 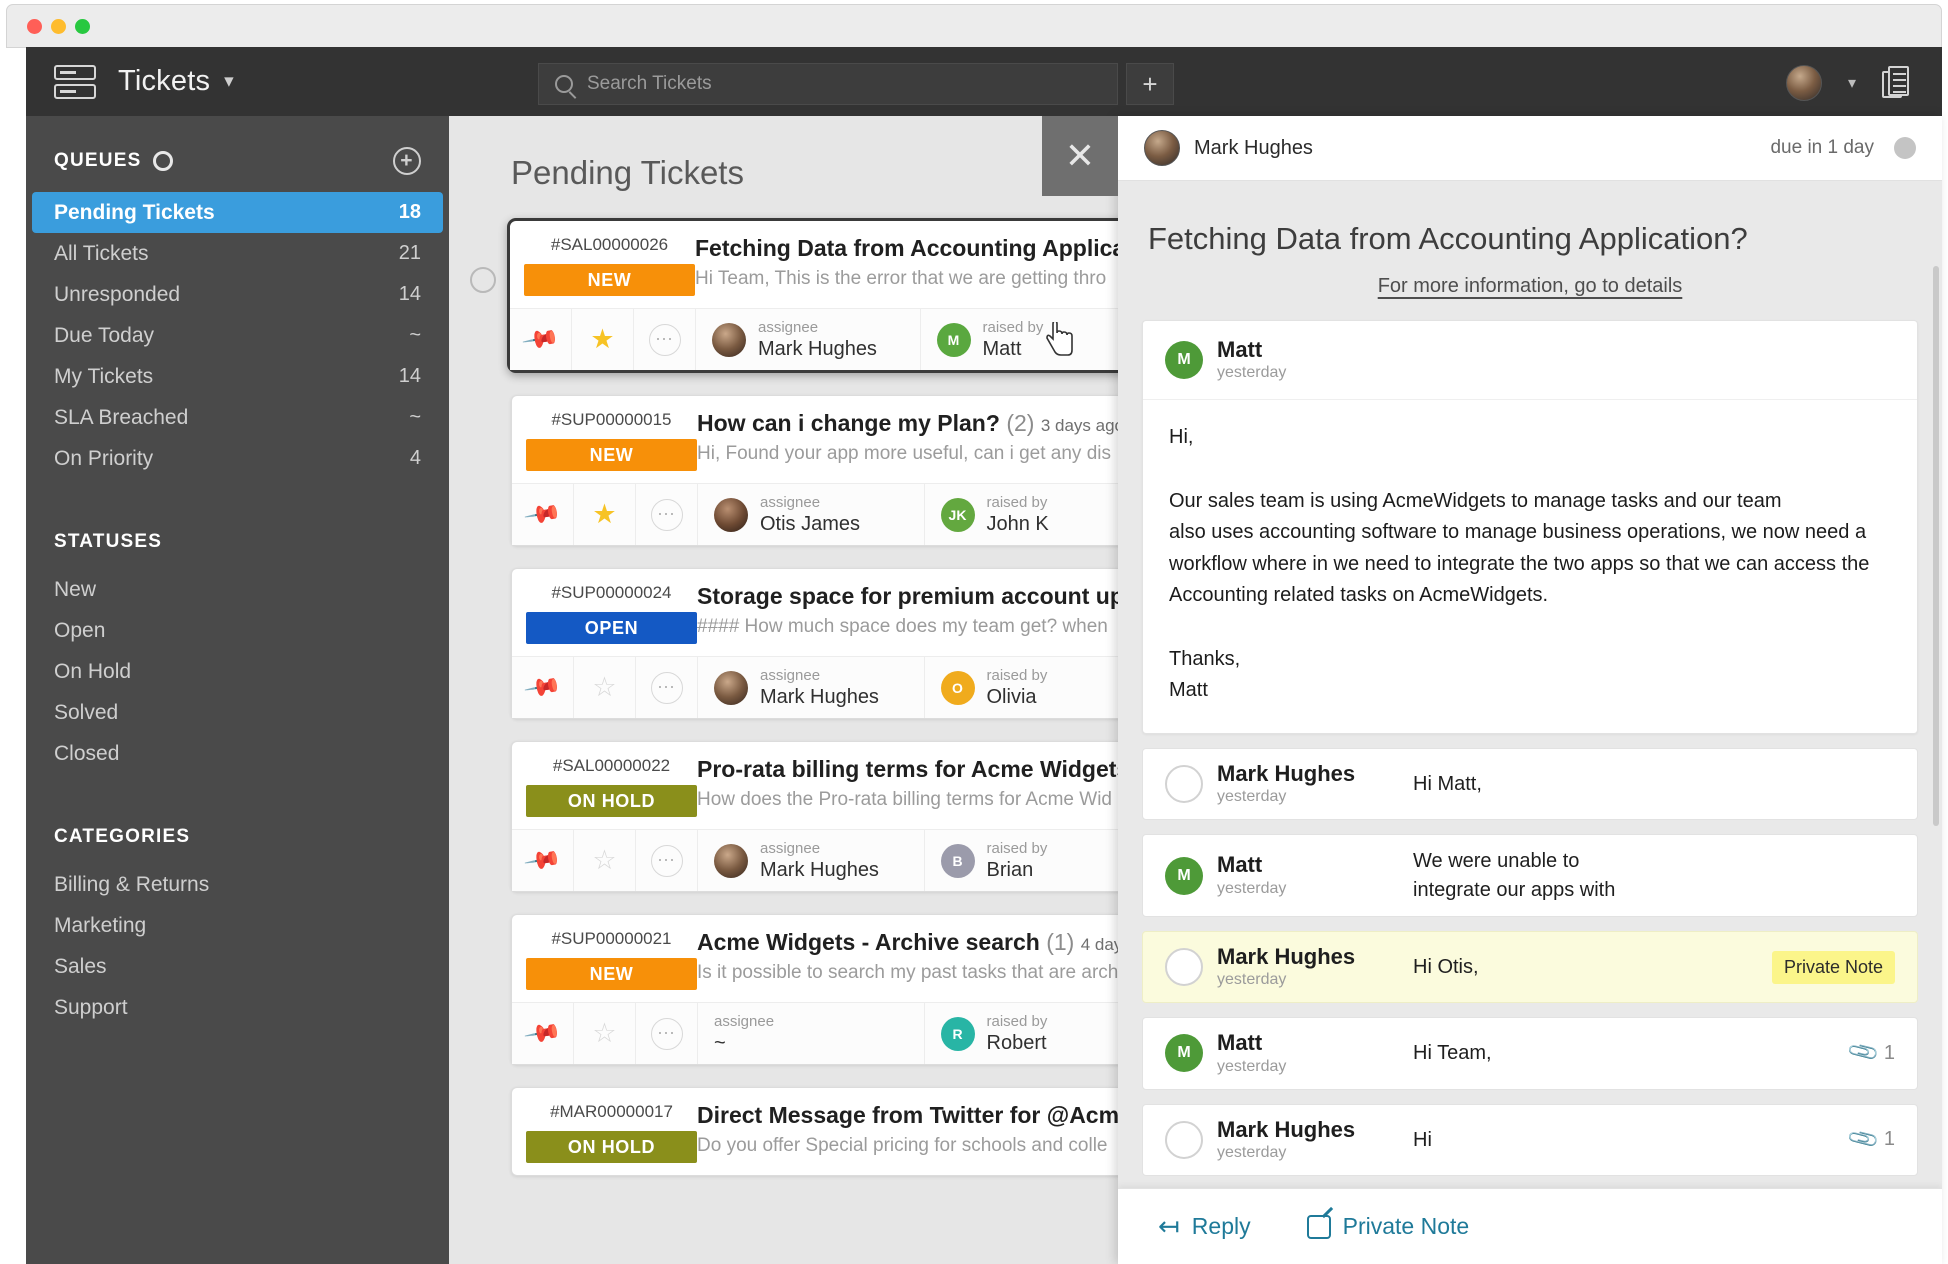 I want to click on ticket-title-text: Pro-rata billing terms for Acme Widgets, so click(x=907, y=769).